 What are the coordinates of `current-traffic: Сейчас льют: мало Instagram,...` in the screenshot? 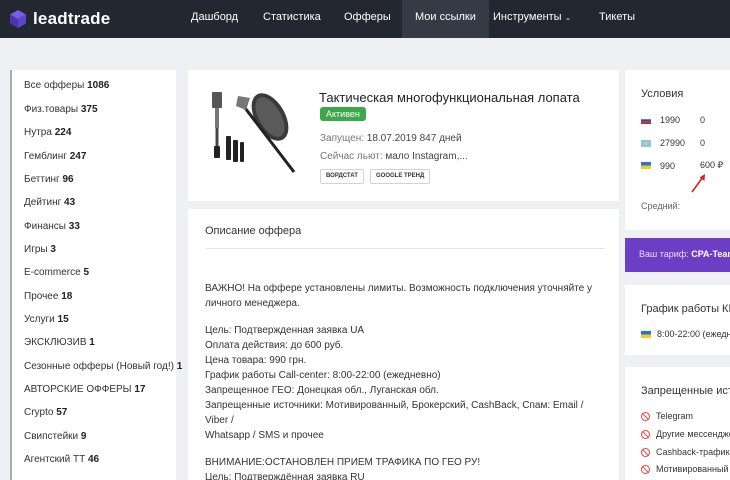 It's located at (394, 156).